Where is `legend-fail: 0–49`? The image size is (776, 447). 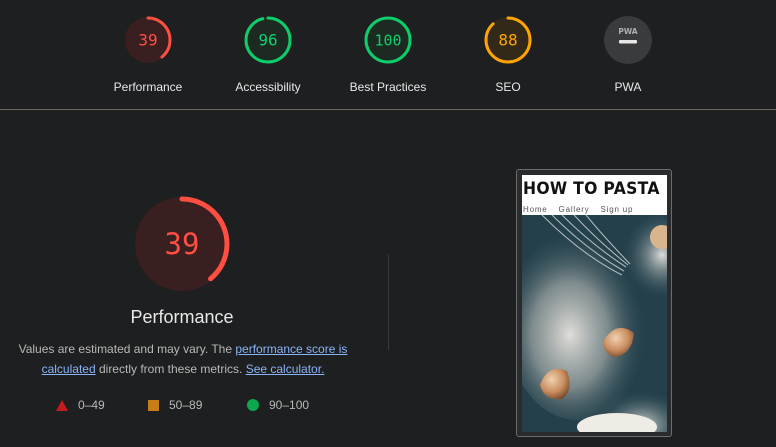
legend-fail: 0–49 is located at coordinates (80, 405).